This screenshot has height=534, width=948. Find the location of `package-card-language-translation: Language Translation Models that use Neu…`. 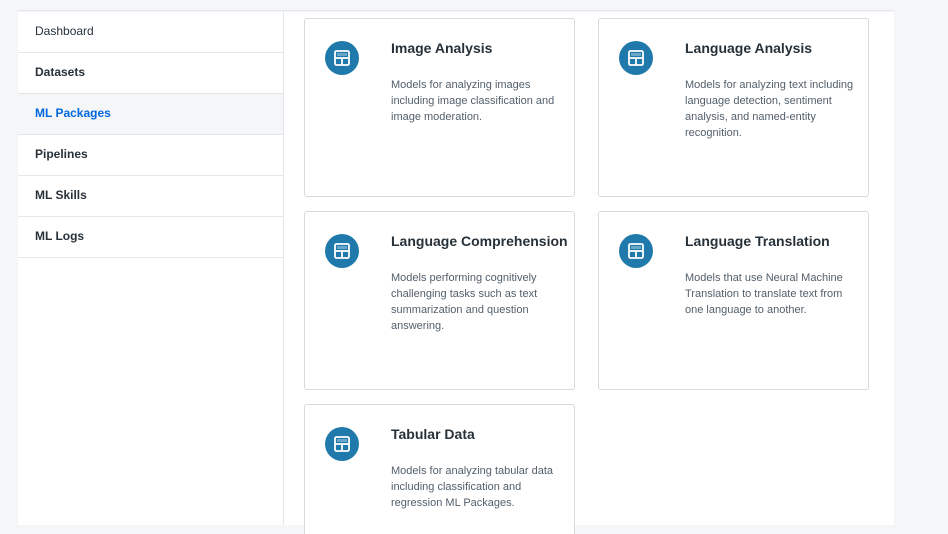

package-card-language-translation: Language Translation Models that use Neu… is located at coordinates (733, 300).